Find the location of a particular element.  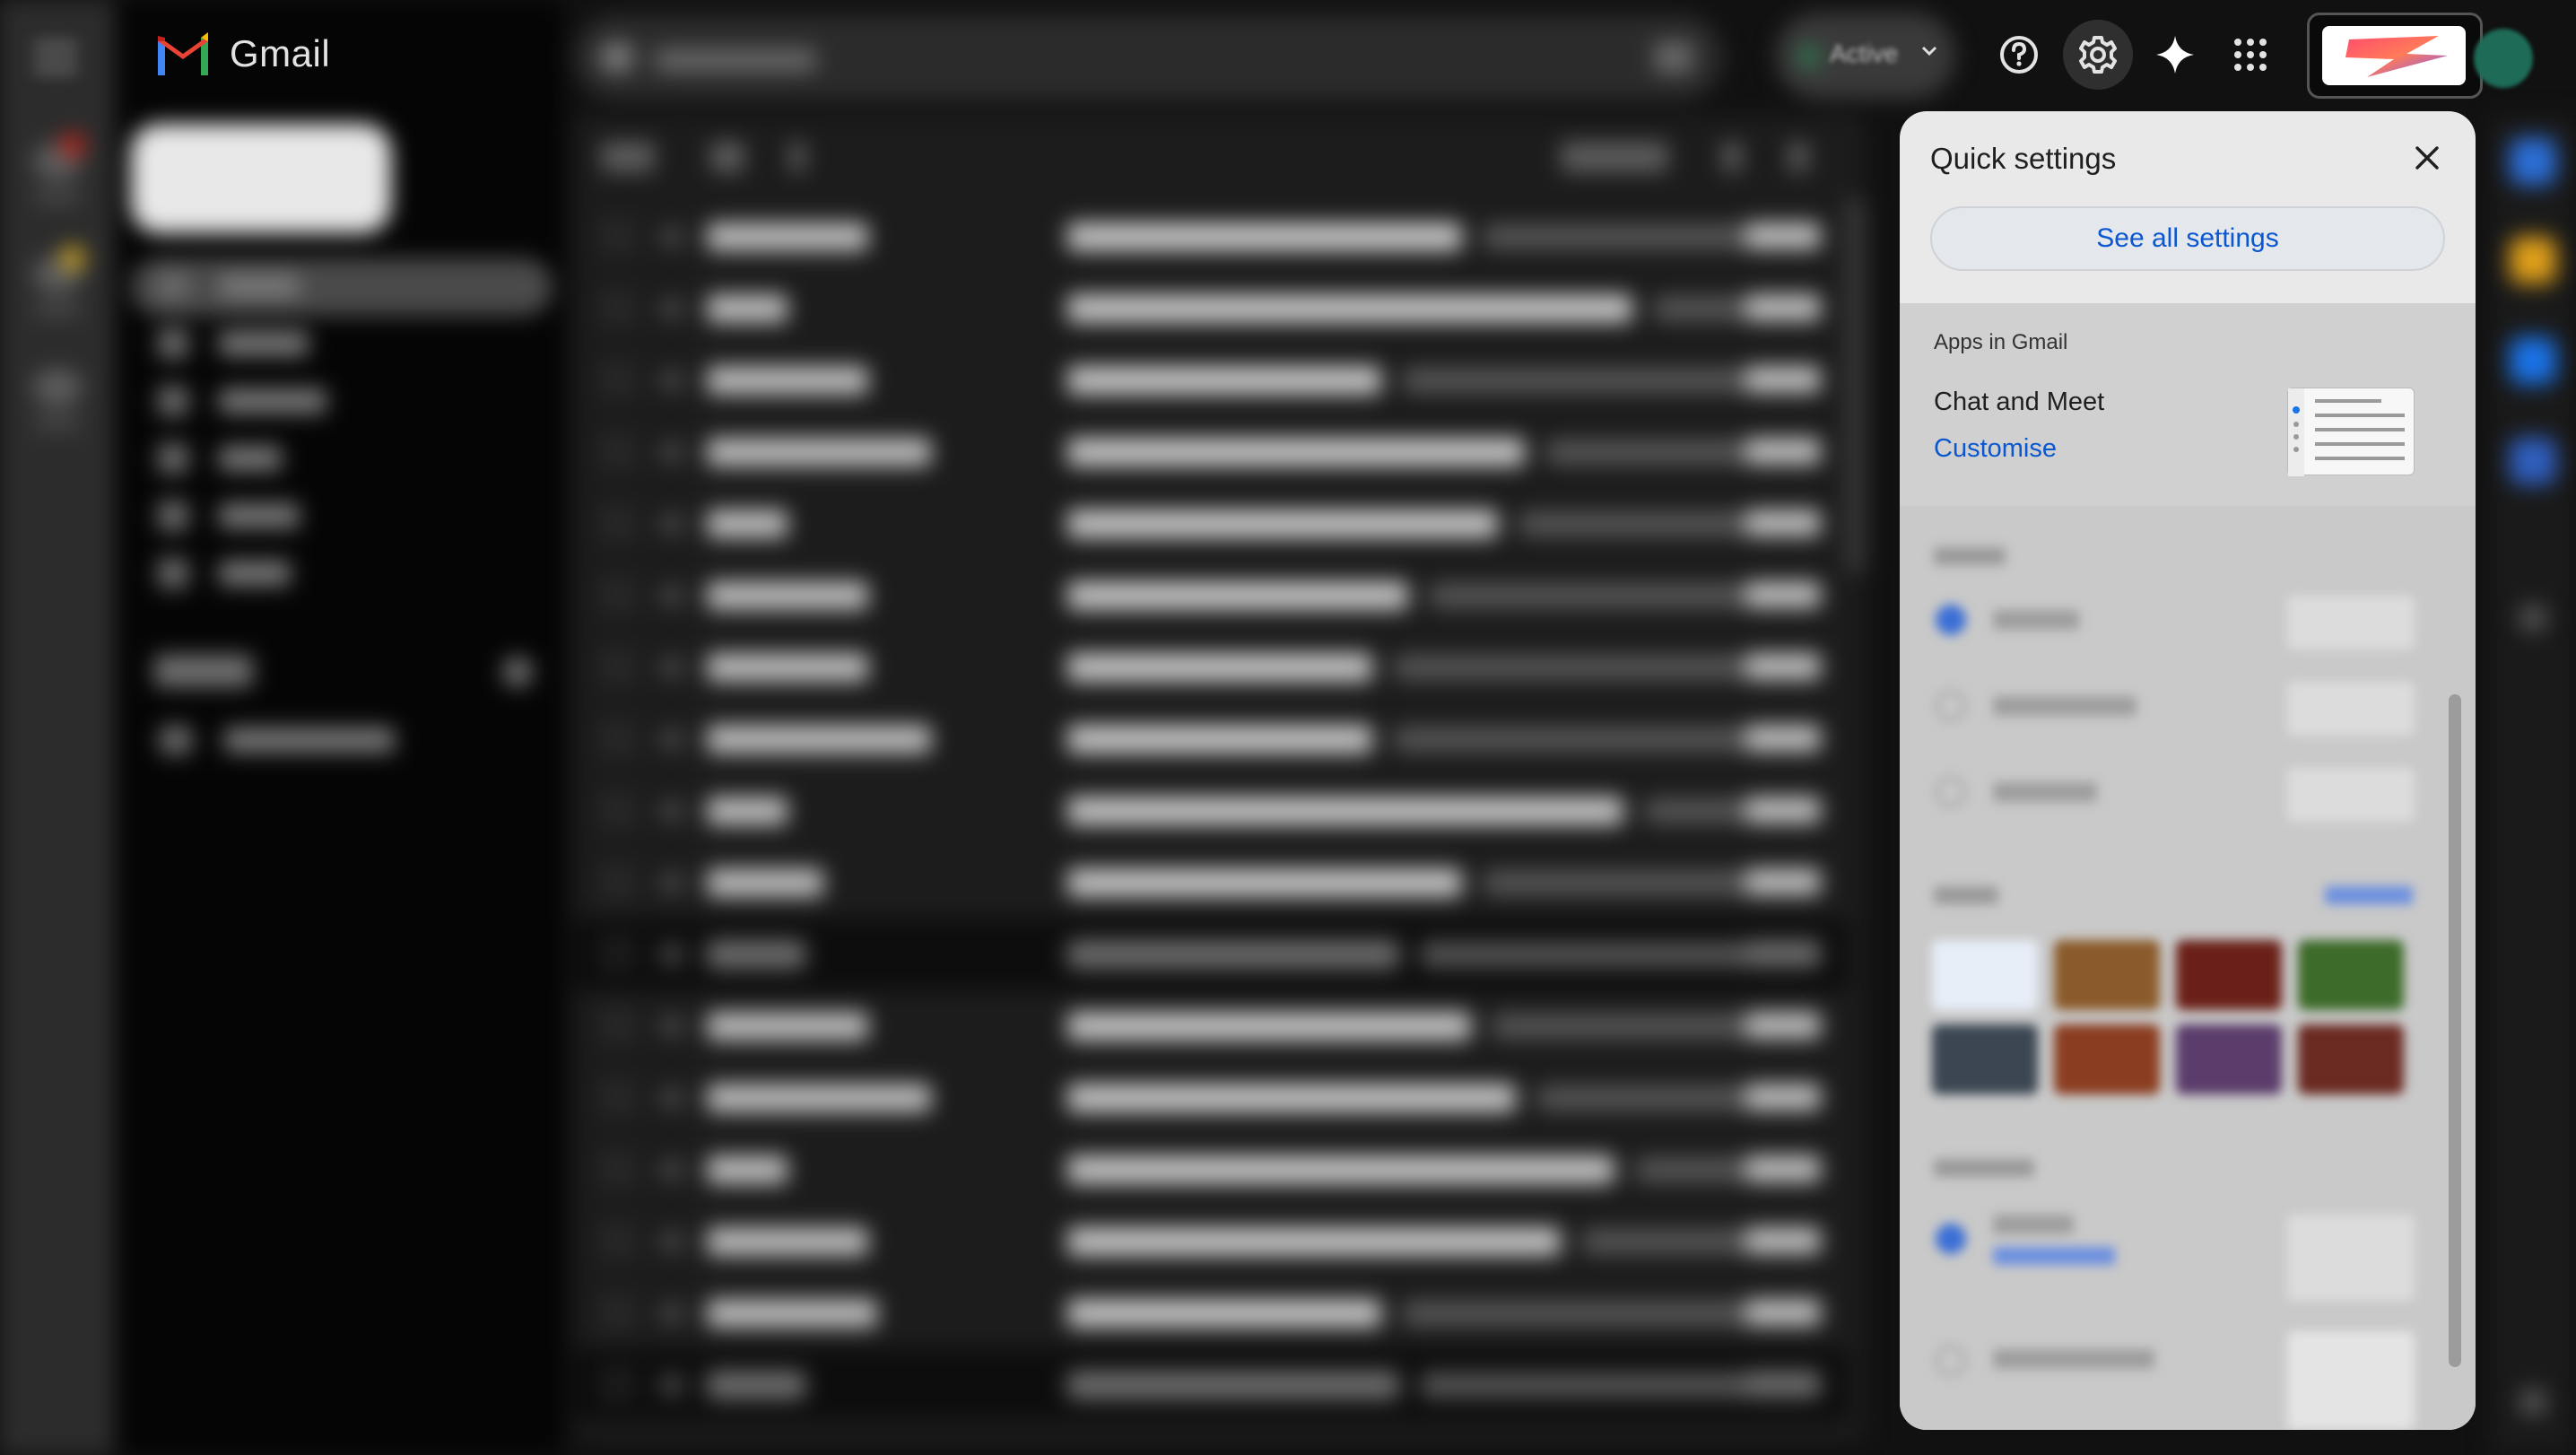

contacts-icon is located at coordinates (2533, 461).